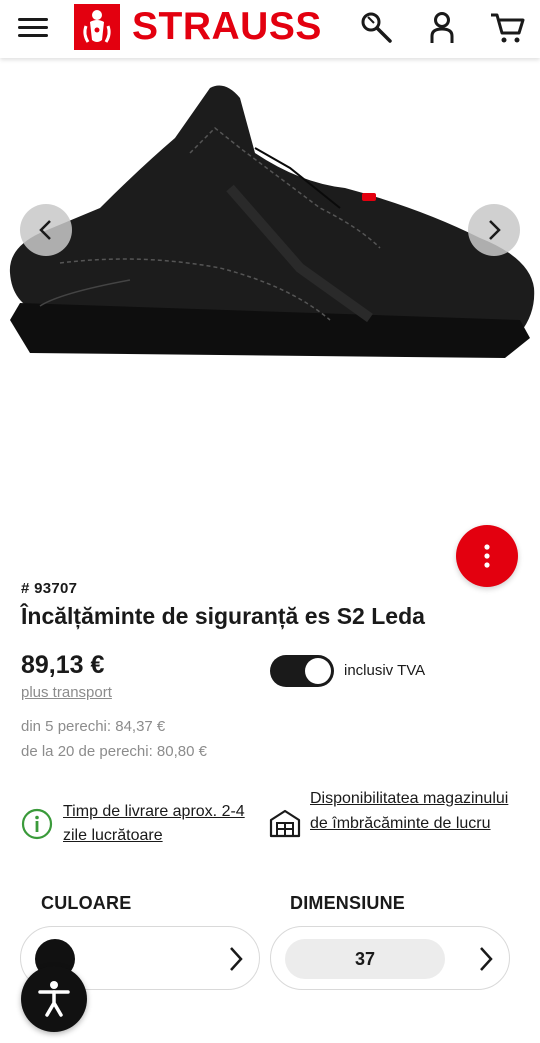 This screenshot has width=540, height=1043. Describe the element at coordinates (97, 27) in the screenshot. I see `brand-emblem` at that location.